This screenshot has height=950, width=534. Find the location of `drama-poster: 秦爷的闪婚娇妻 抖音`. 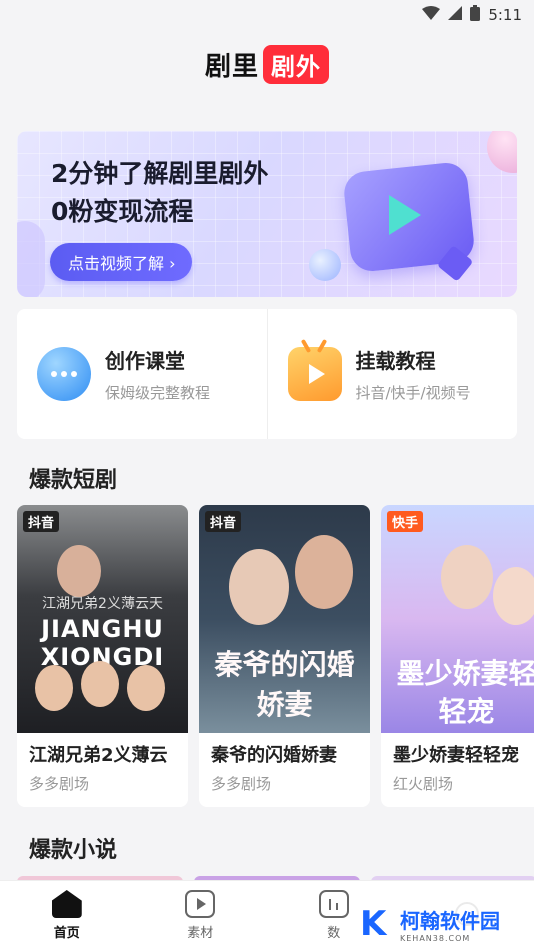

drama-poster: 秦爷的闪婚娇妻 抖音 is located at coordinates (284, 619).